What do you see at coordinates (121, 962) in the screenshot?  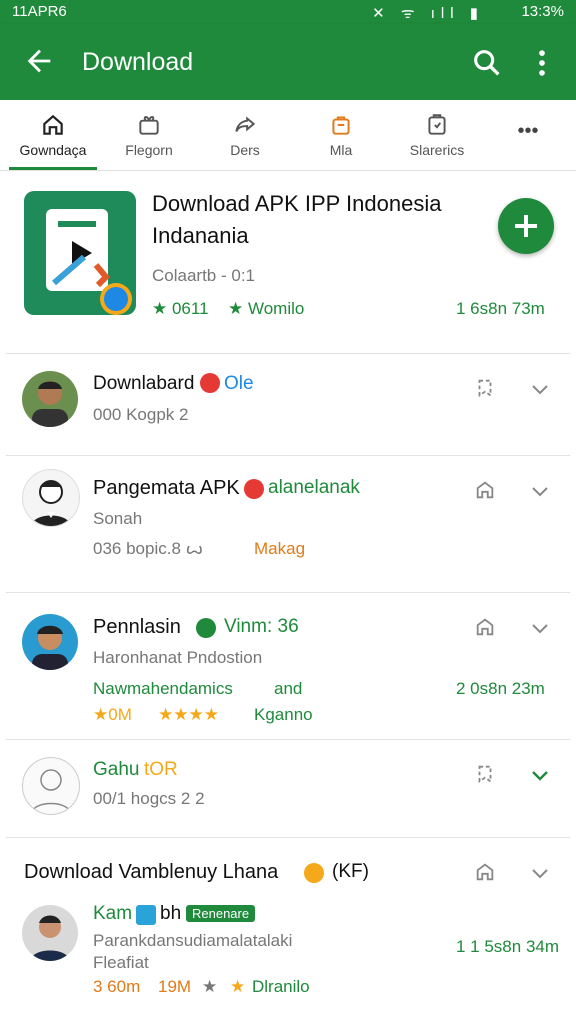 I see `item-detail-2: Fleafiat` at bounding box center [121, 962].